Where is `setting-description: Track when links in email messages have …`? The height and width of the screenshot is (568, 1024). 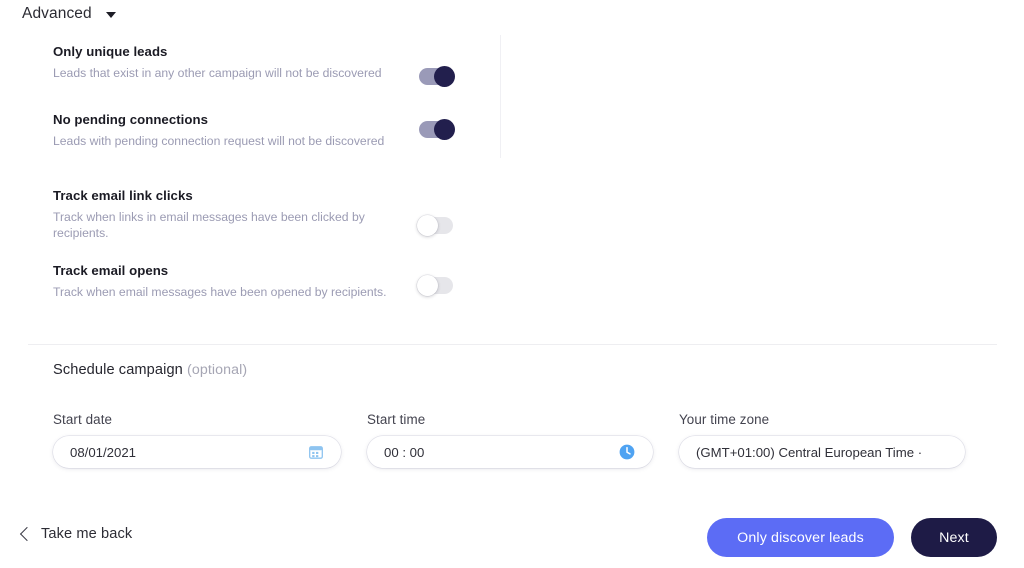 setting-description: Track when links in email messages have … is located at coordinates (209, 225).